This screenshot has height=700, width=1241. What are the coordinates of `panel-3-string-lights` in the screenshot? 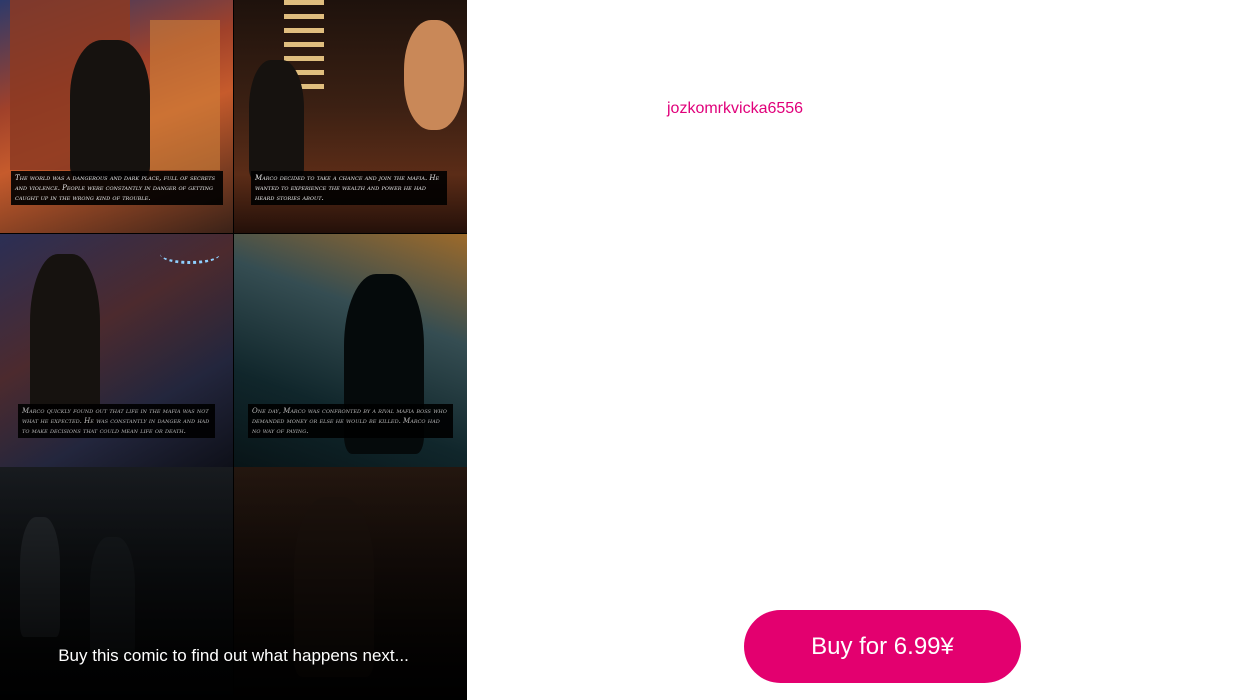 It's located at (190, 254).